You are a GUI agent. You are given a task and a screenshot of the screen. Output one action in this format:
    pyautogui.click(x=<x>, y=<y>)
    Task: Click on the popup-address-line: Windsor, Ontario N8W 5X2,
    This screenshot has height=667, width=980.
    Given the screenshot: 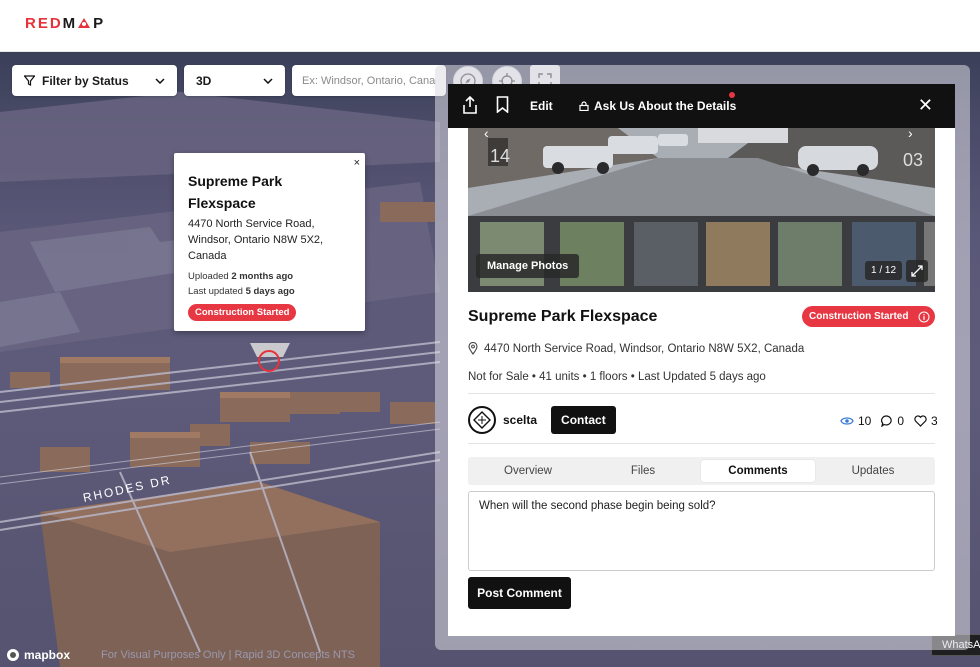 What is the action you would take?
    pyautogui.click(x=256, y=240)
    